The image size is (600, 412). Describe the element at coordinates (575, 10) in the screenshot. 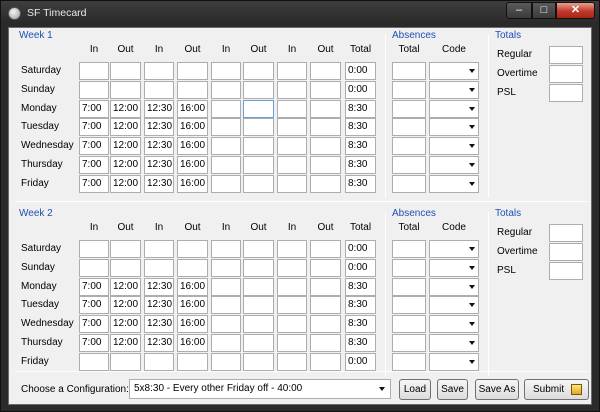

I see `close-button: ✕` at that location.